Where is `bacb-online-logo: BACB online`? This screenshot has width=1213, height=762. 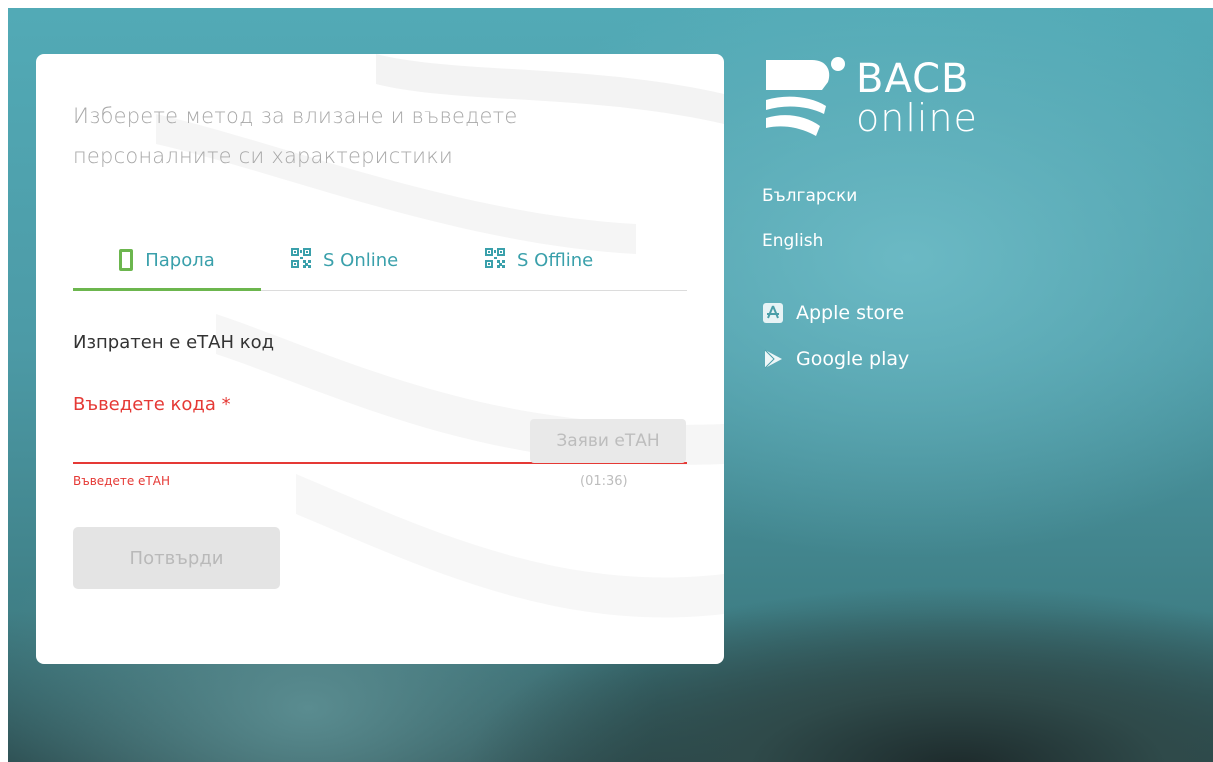 bacb-online-logo: BACB online is located at coordinates (870, 98).